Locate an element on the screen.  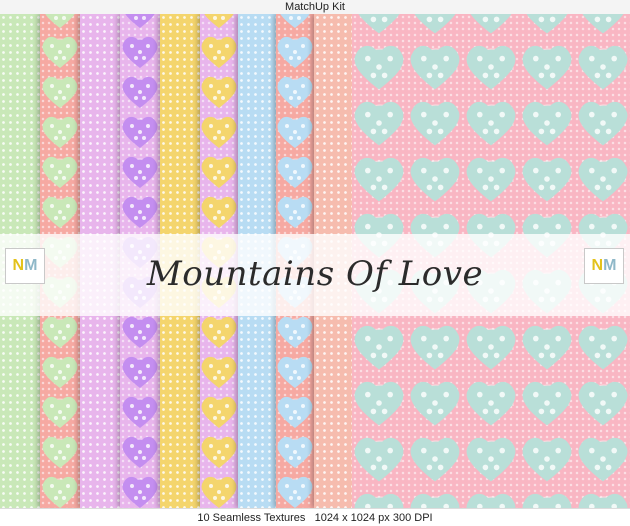
nm-logo-right: NM is located at coordinates (604, 266).